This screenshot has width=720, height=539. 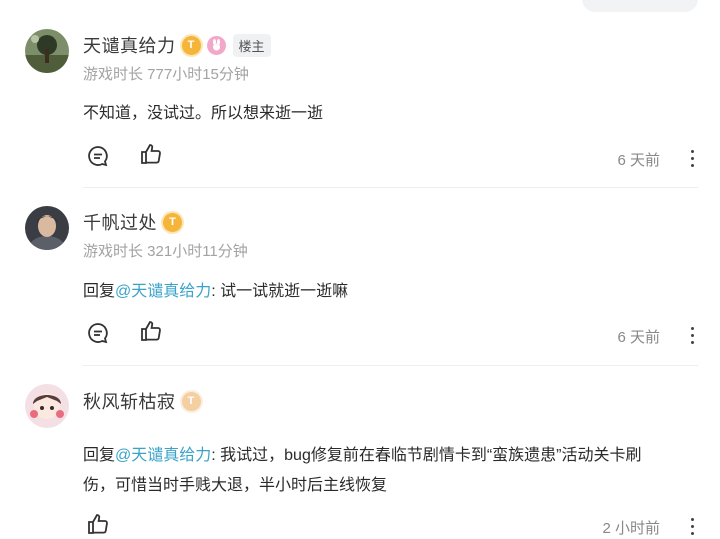 I want to click on author-name: 天谴真给力, so click(x=129, y=45).